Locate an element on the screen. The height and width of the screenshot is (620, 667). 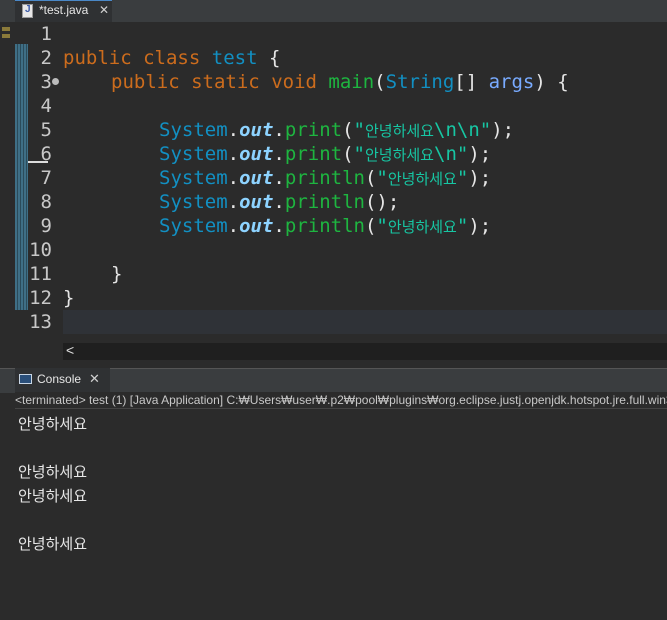
line-number: 5 is located at coordinates (46, 130).